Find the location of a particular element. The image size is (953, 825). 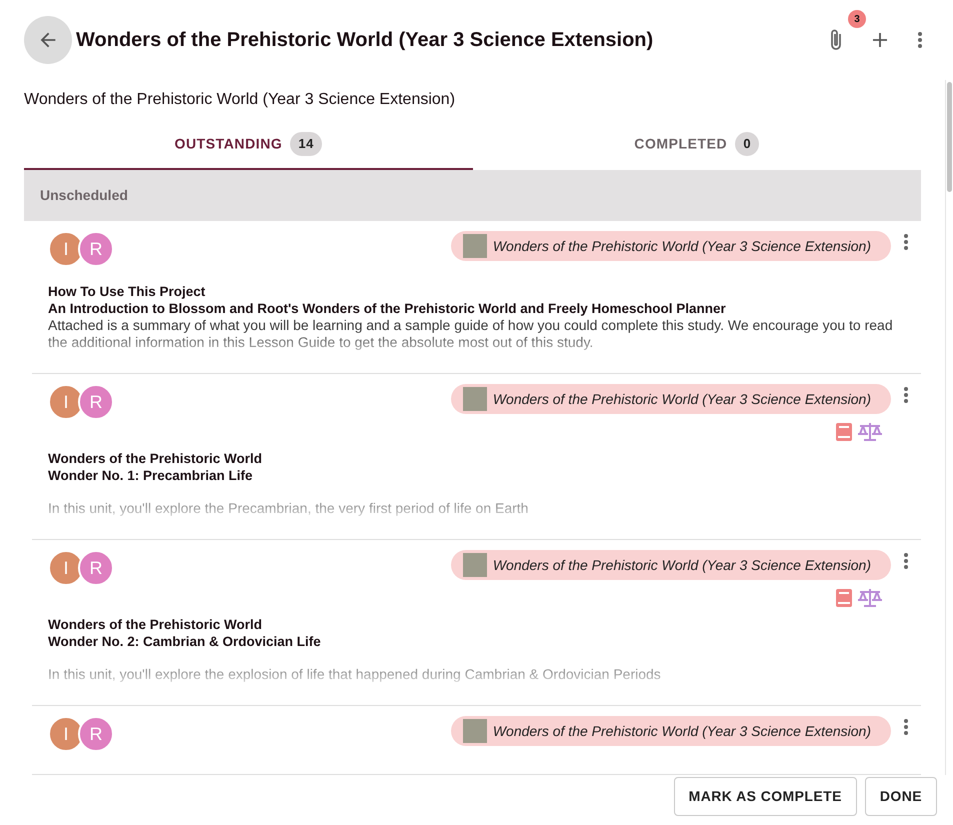

plus-icon is located at coordinates (880, 40).